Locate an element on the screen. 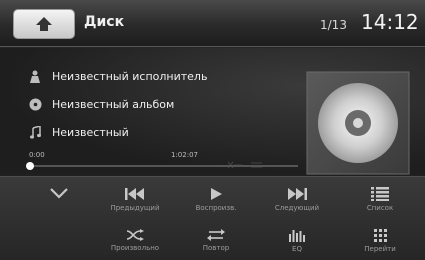  album-row: Неизвестный альбом is located at coordinates (101, 104).